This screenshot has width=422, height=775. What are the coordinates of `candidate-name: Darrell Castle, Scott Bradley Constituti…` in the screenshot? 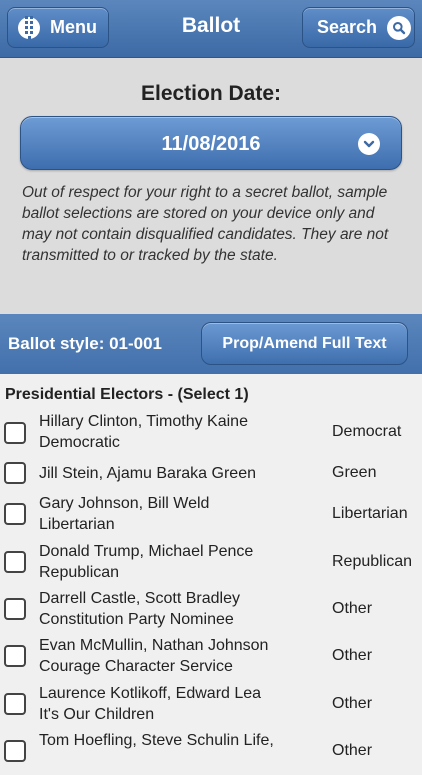 It's located at (139, 609).